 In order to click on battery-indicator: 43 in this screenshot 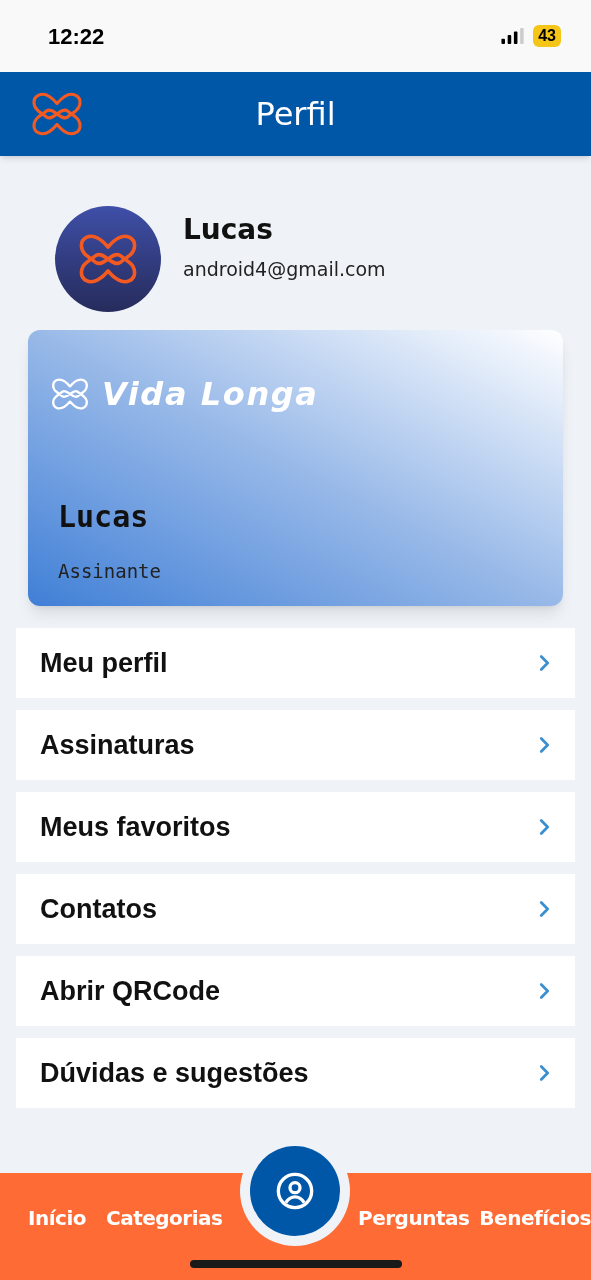, I will do `click(547, 36)`.